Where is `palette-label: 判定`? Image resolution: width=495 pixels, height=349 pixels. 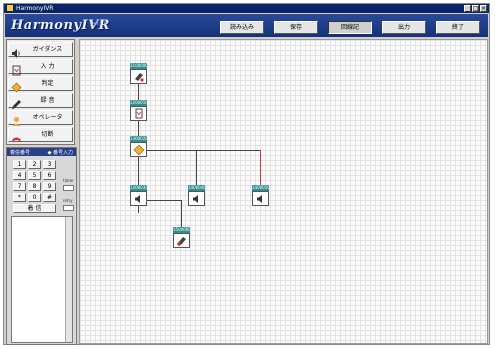
palette-label: 判定 is located at coordinates (47, 83).